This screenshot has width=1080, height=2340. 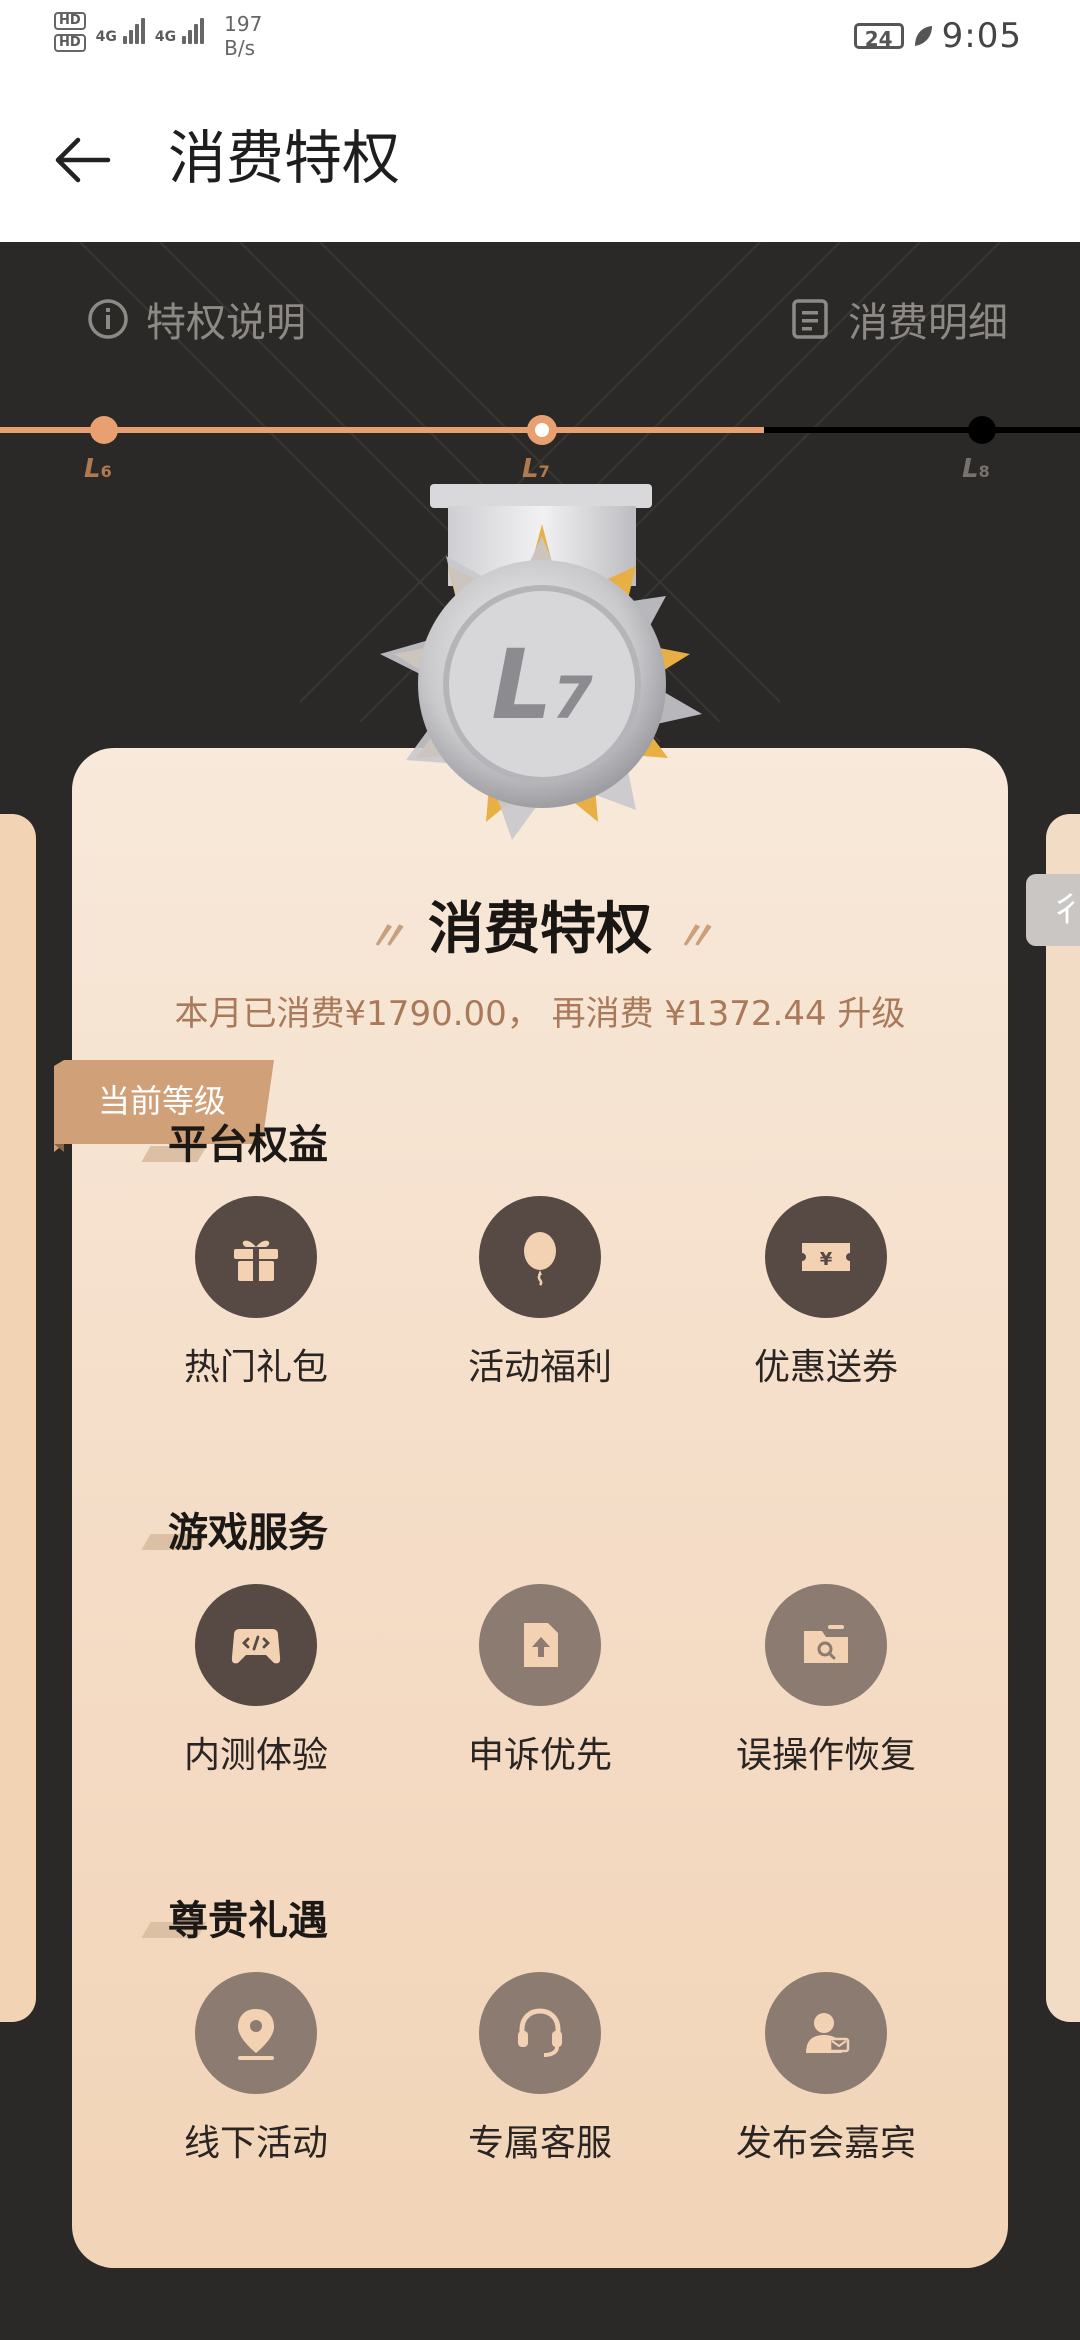 I want to click on benefit-coupon: ¥ 优惠送券, so click(x=826, y=1293).